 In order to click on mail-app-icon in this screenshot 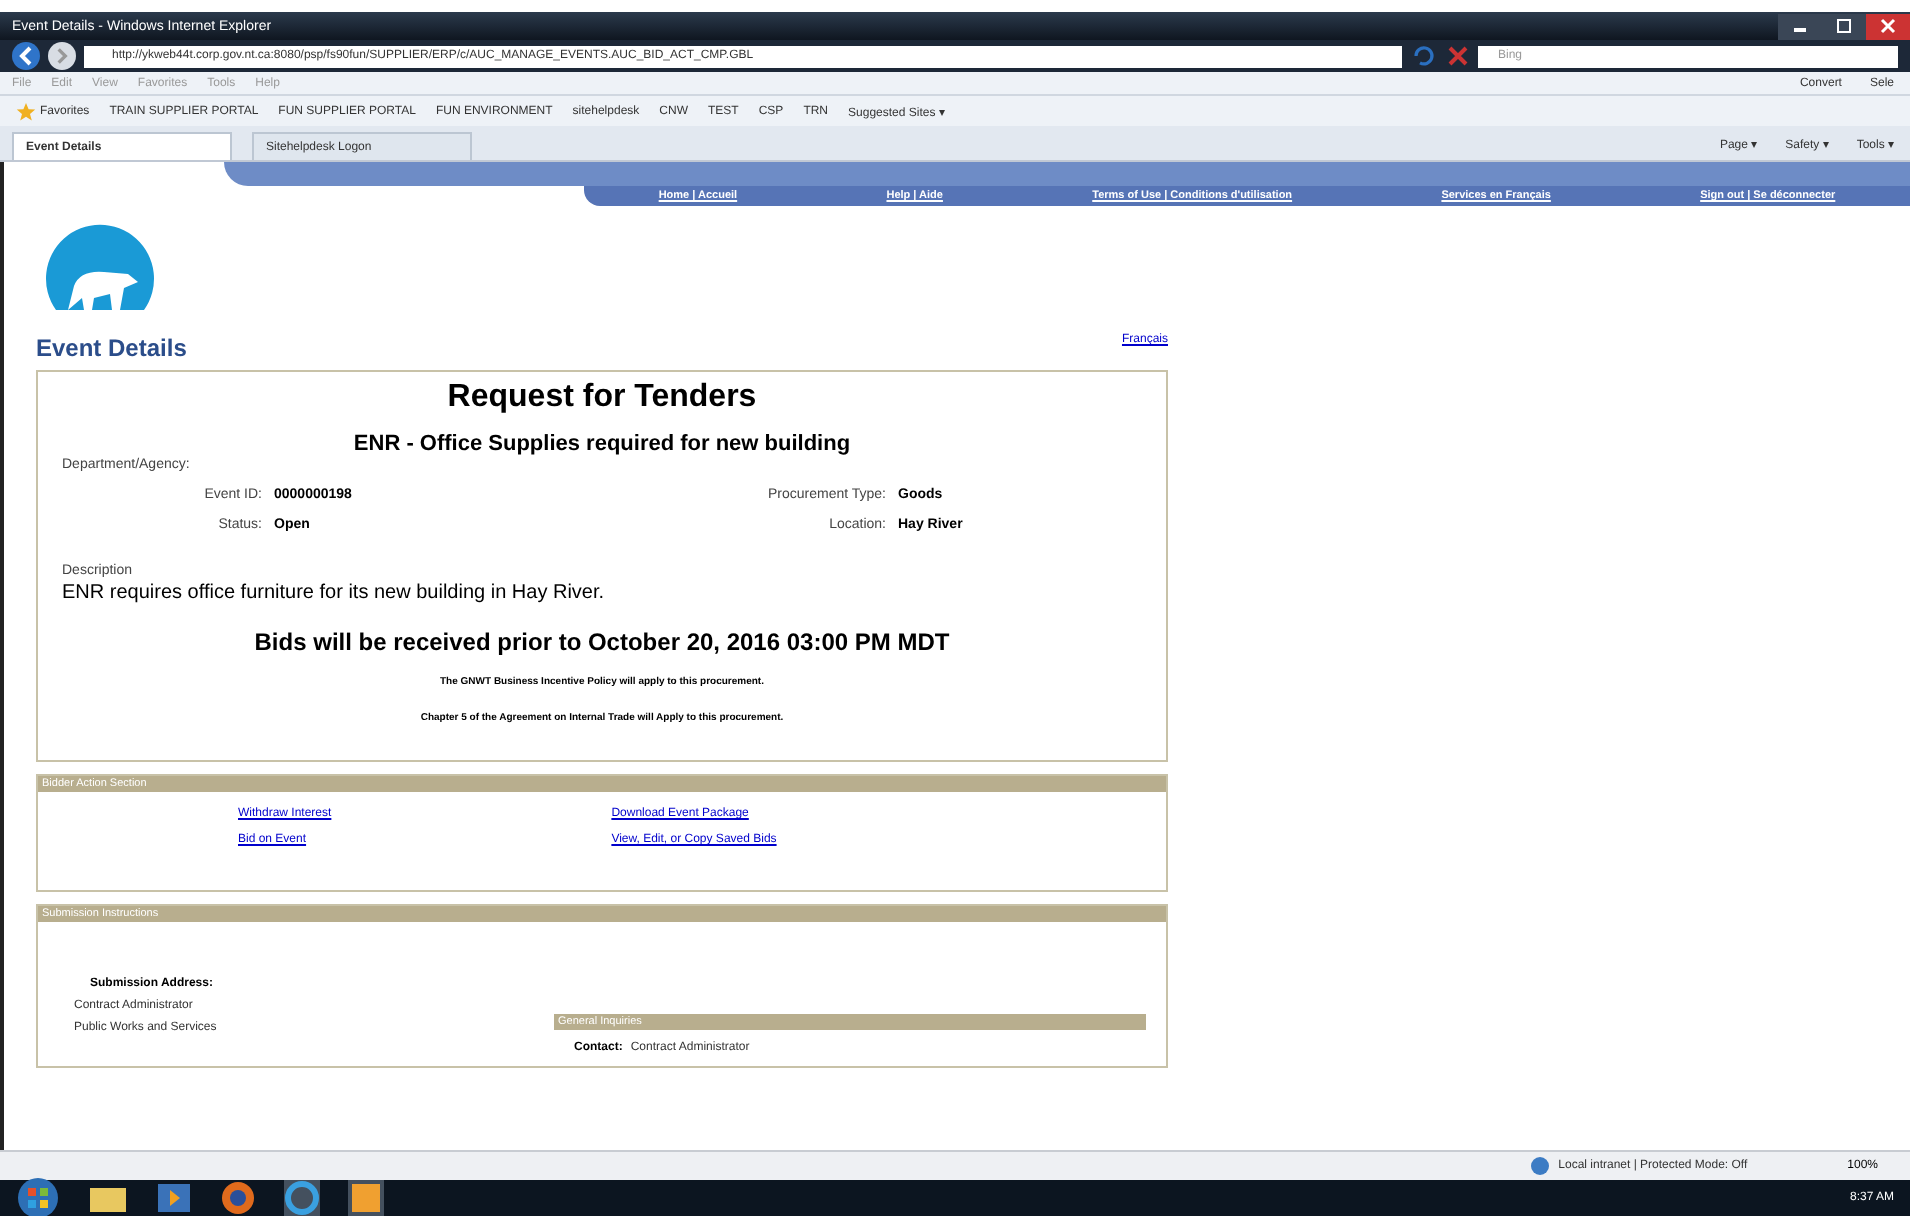, I will do `click(366, 1198)`.